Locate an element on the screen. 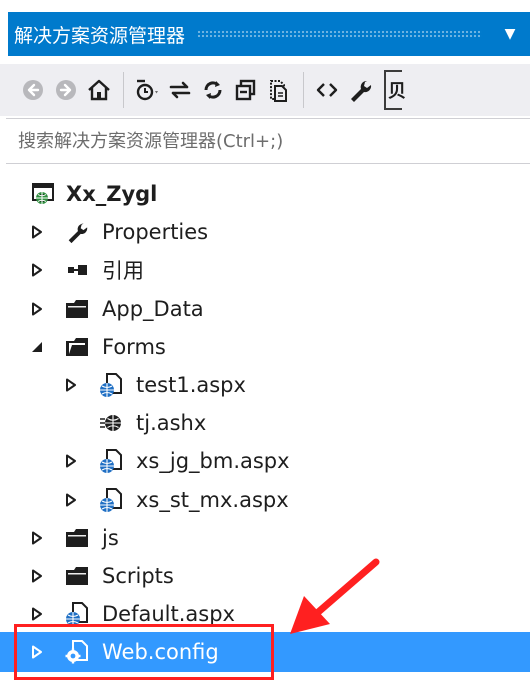 The height and width of the screenshot is (691, 530). history-icon is located at coordinates (147, 90).